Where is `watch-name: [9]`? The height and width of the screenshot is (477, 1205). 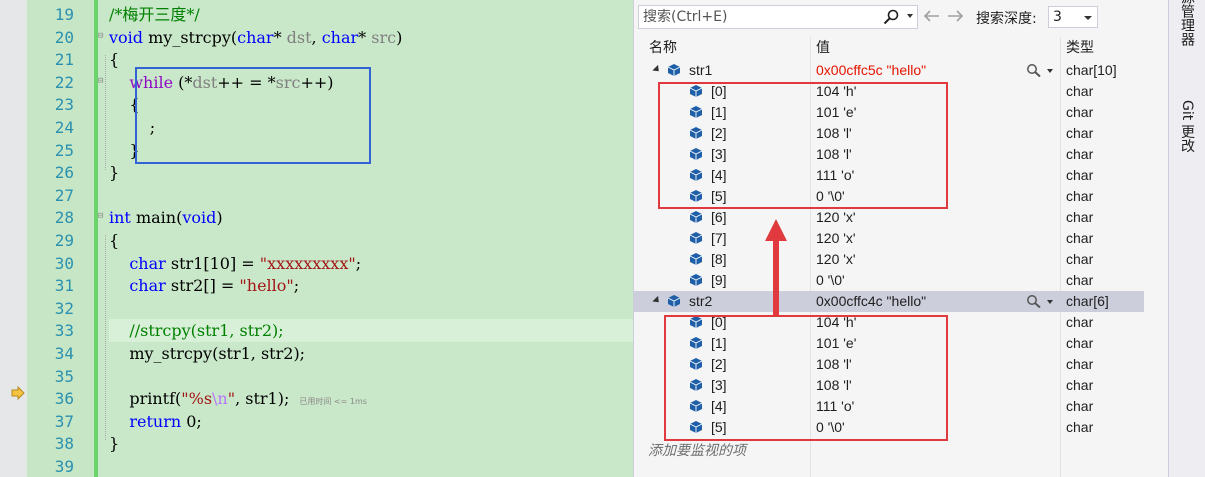
watch-name: [9] is located at coordinates (719, 280).